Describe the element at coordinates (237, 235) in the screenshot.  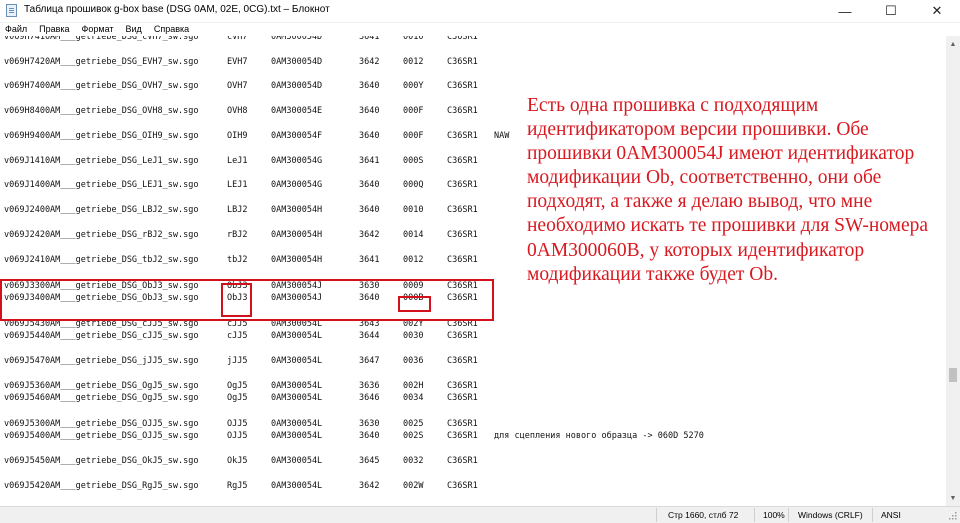
I see `line-field-id: rBJ2` at that location.